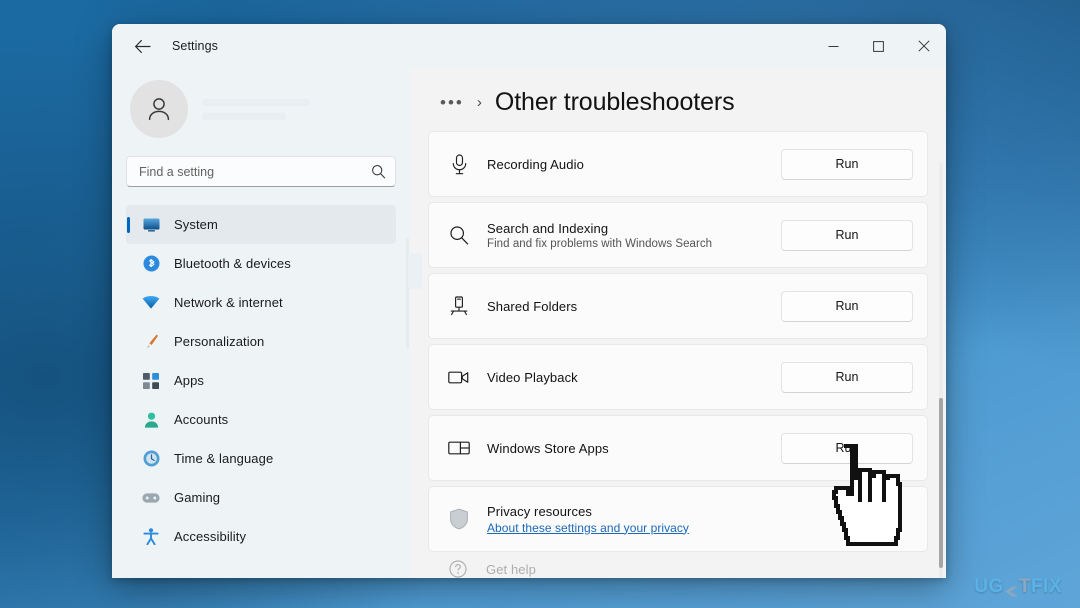  I want to click on account-name-line, so click(256, 102).